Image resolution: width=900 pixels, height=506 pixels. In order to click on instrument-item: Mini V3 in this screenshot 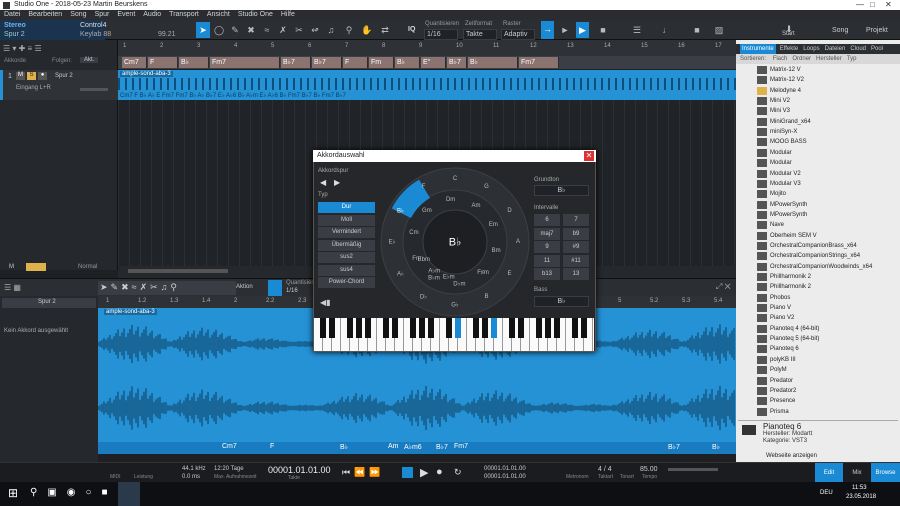, I will do `click(780, 111)`.